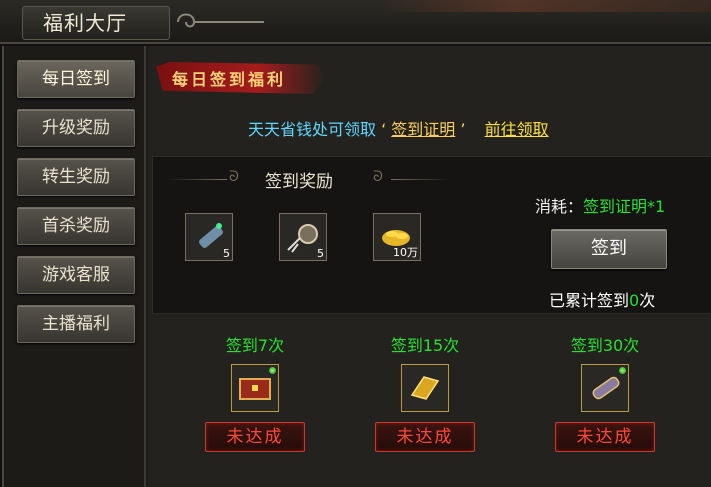 Image resolution: width=711 pixels, height=487 pixels. I want to click on cost-value: 签到证明*1, so click(624, 206).